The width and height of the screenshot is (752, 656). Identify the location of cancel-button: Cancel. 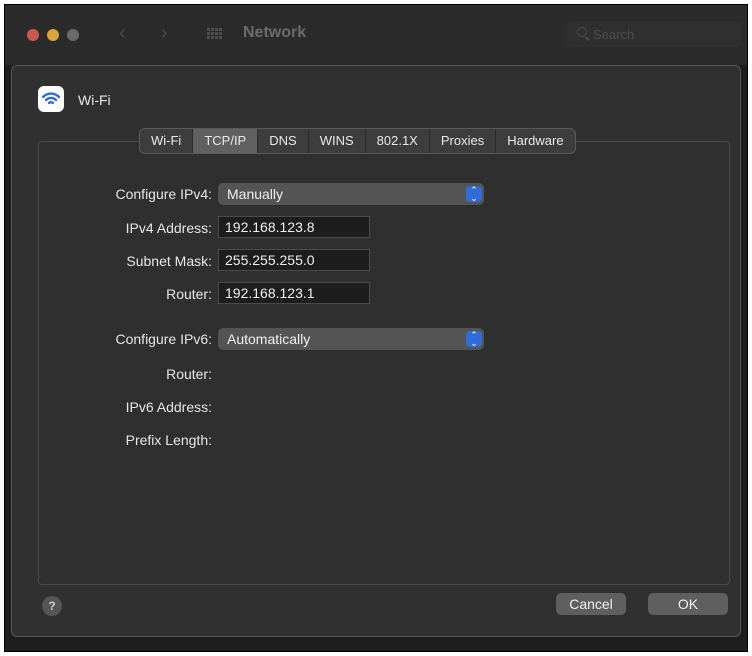
(591, 604).